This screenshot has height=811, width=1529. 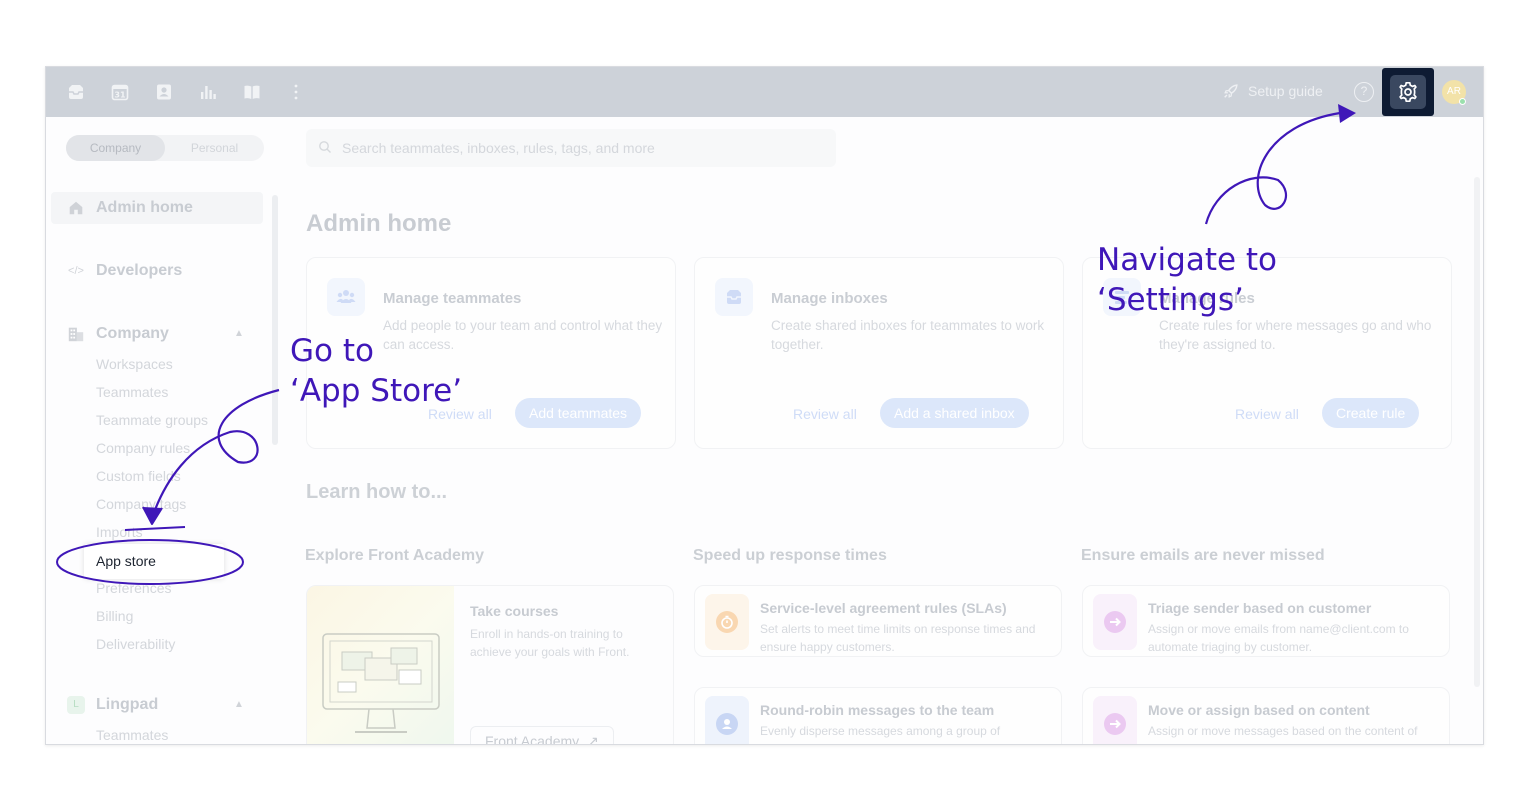 What do you see at coordinates (1477, 432) in the screenshot?
I see `main-scrollbar` at bounding box center [1477, 432].